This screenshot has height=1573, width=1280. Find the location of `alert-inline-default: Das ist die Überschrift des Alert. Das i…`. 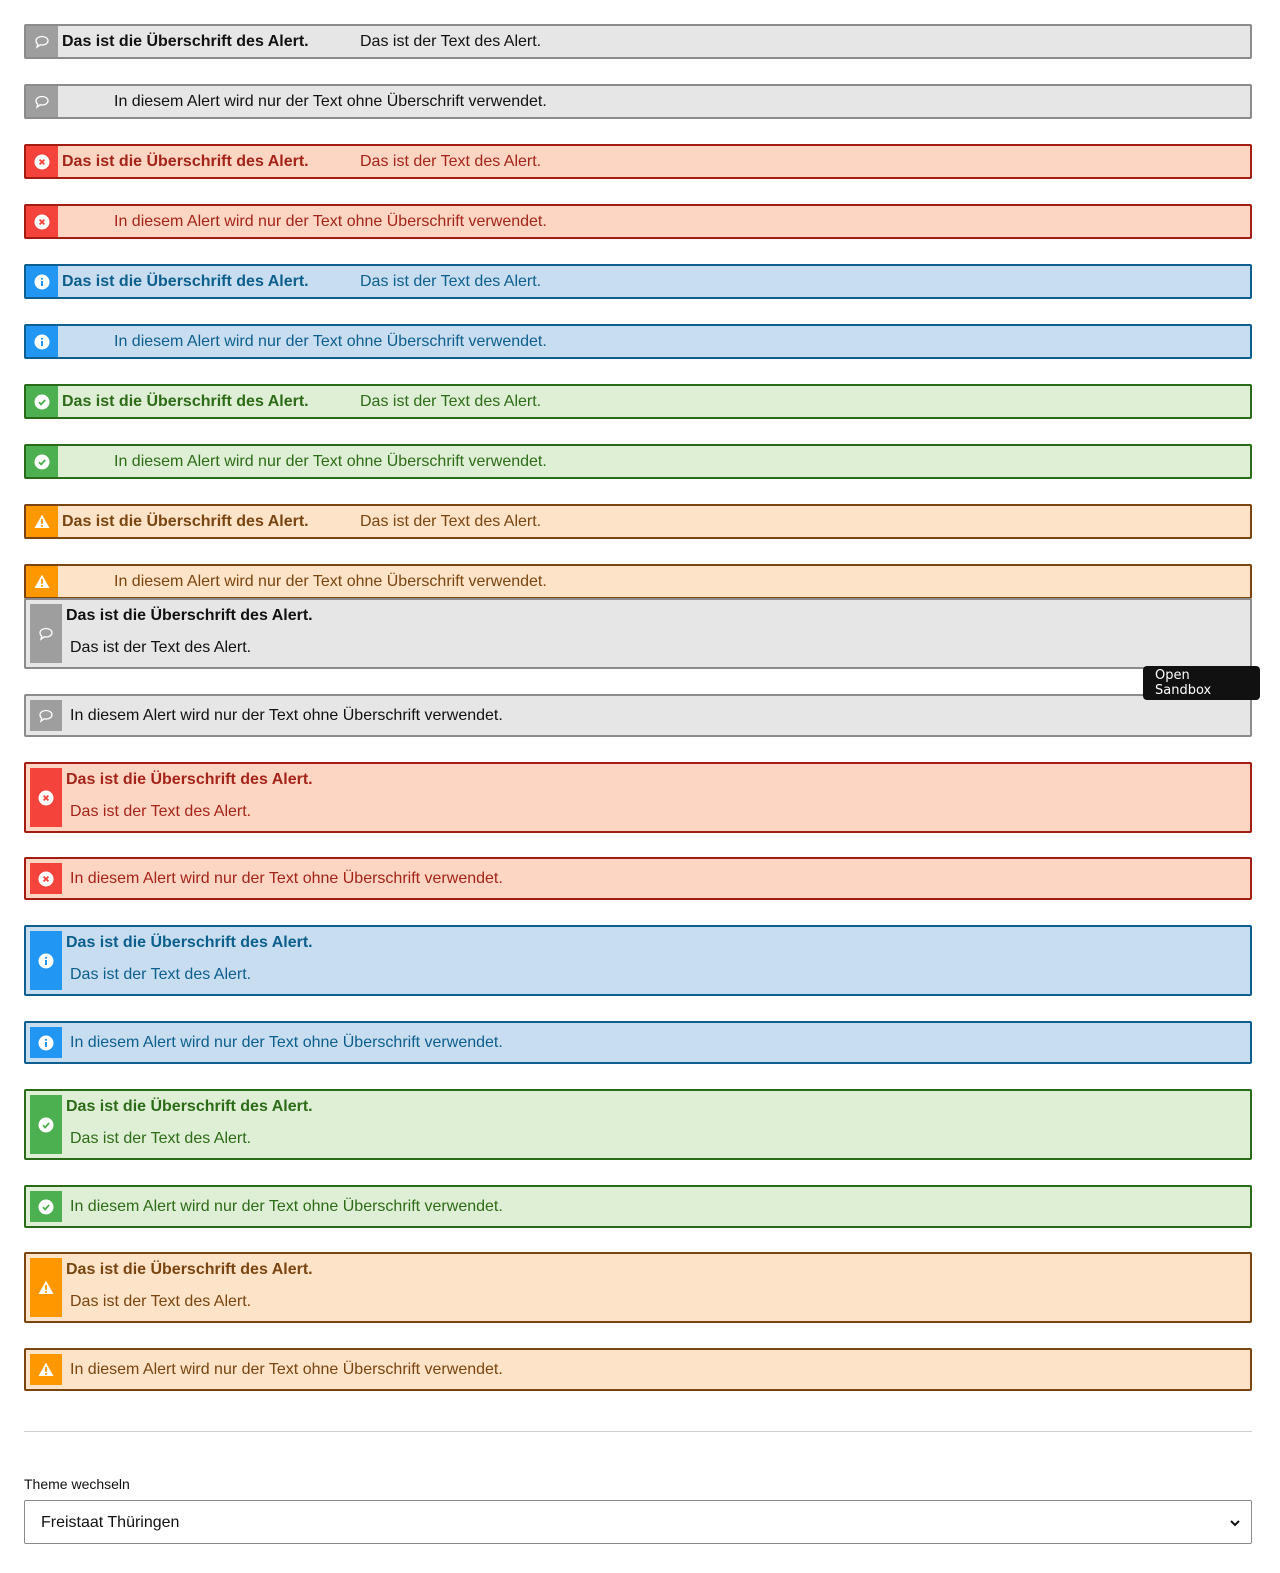

alert-inline-default: Das ist die Überschrift des Alert. Das i… is located at coordinates (638, 41).